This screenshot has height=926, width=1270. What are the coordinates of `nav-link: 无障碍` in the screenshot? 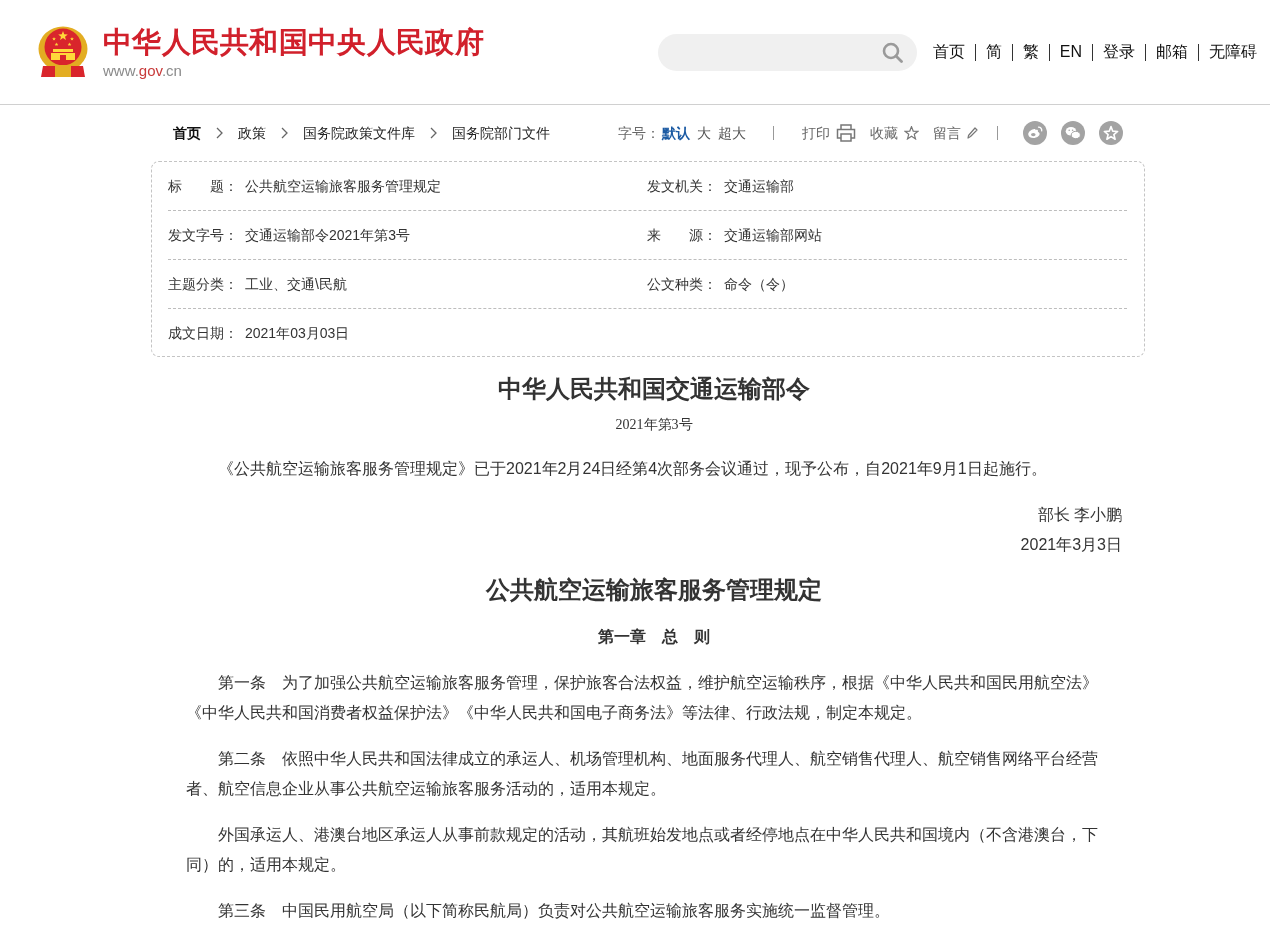 It's located at (1233, 52).